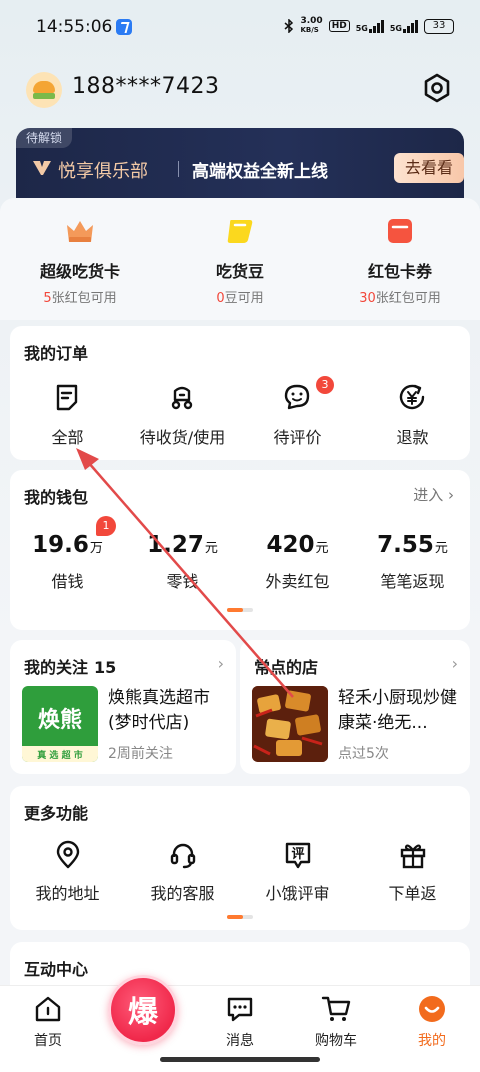  I want to click on wallet-cashback: 7.55元 笔笔返现, so click(412, 562).